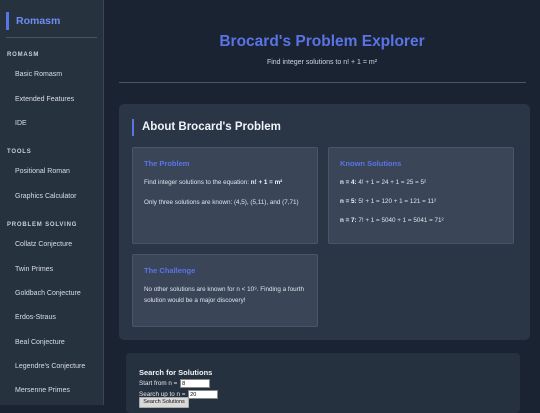 The width and height of the screenshot is (540, 413). I want to click on solution-row-n5: n = 5: 5! + 1 = 120 + 1 = 121 = 11², so click(388, 201).